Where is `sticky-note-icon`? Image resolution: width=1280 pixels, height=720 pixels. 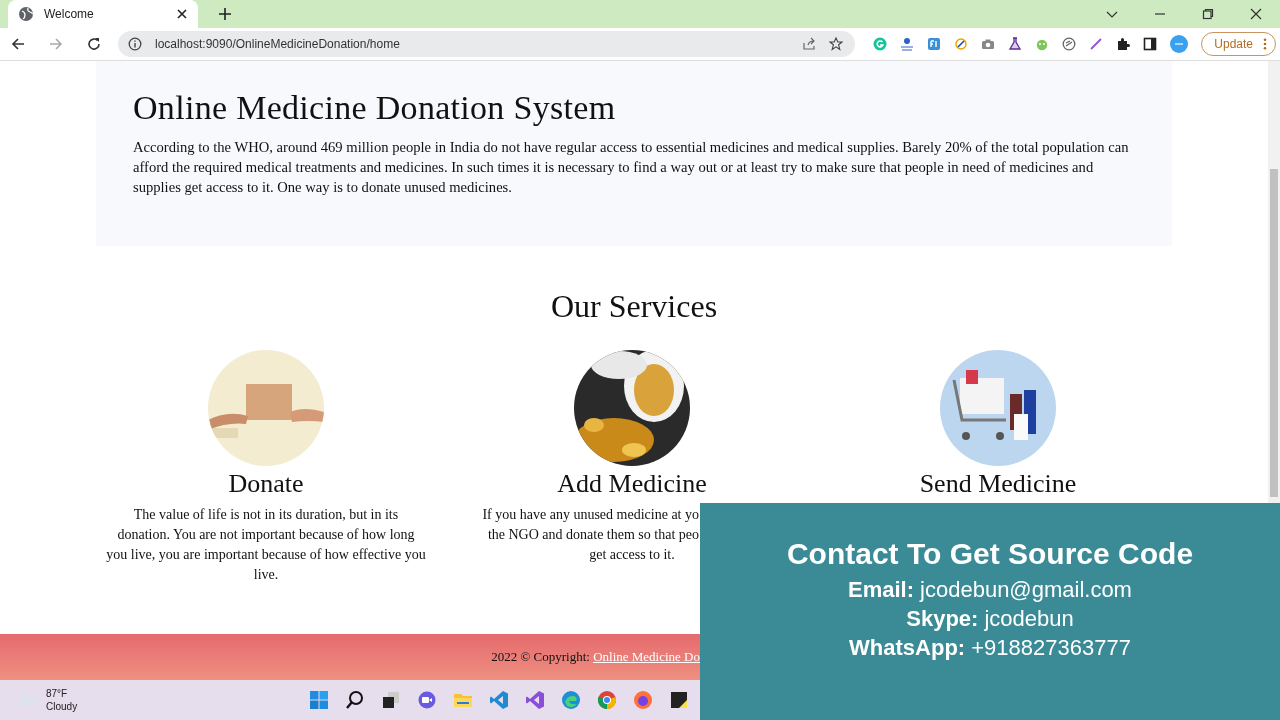
sticky-note-icon is located at coordinates (679, 700).